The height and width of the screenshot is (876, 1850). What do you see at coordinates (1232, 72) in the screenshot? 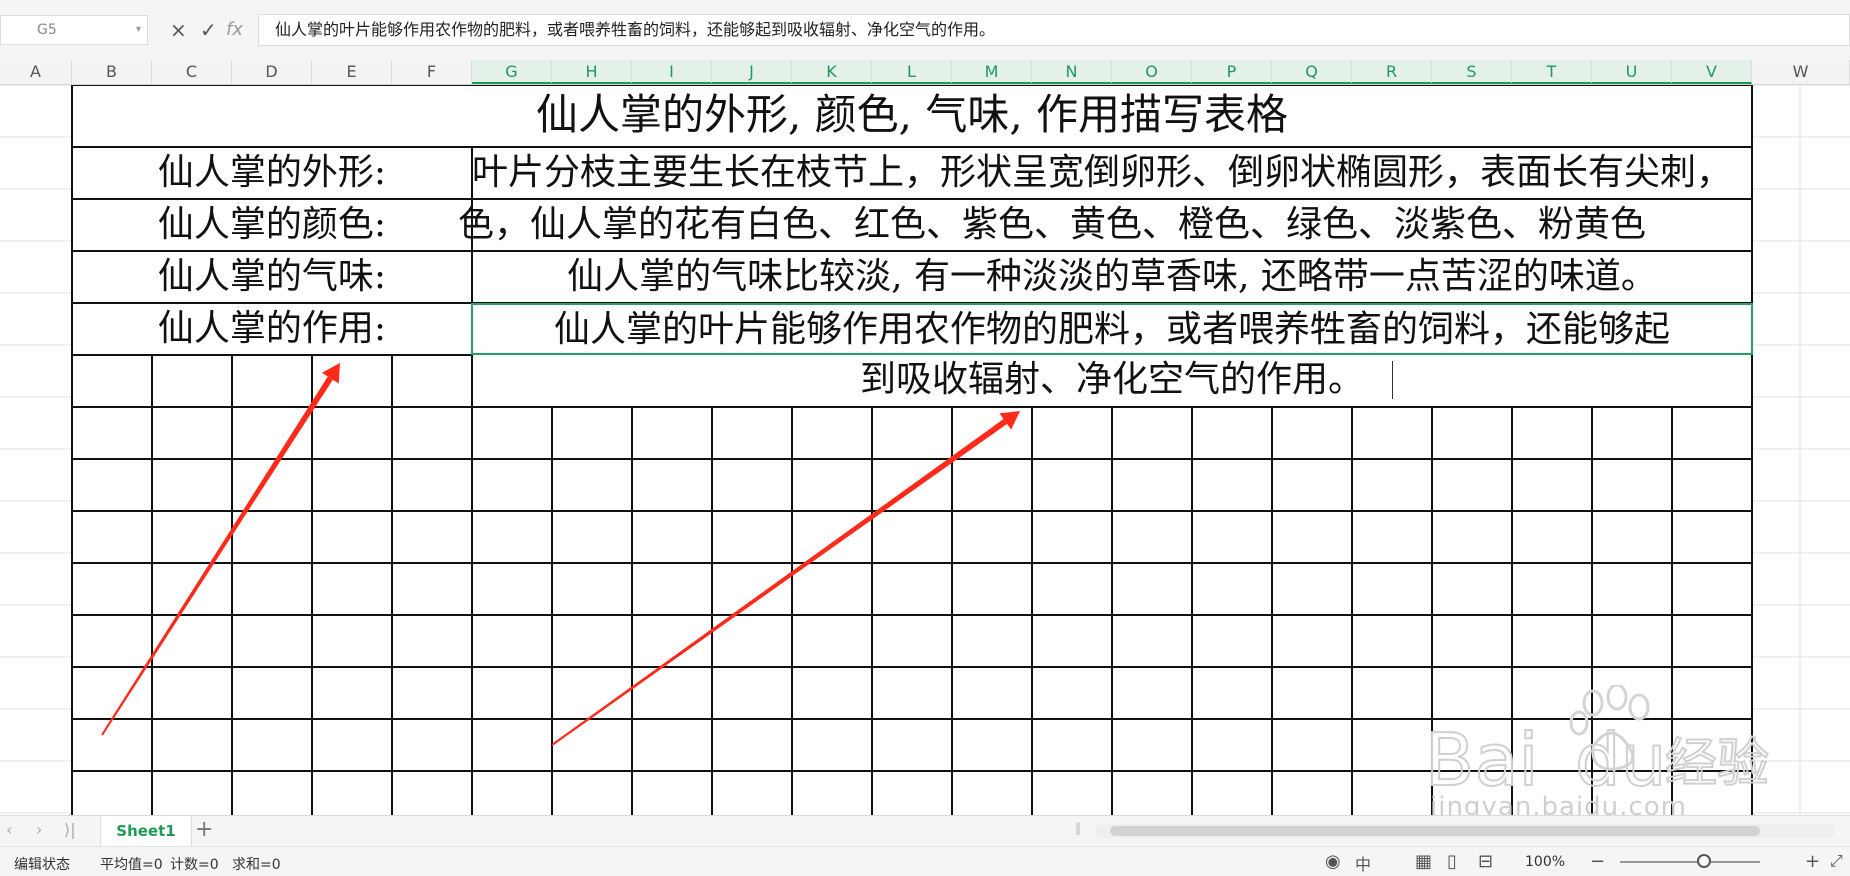
I see `column-header-p: P` at bounding box center [1232, 72].